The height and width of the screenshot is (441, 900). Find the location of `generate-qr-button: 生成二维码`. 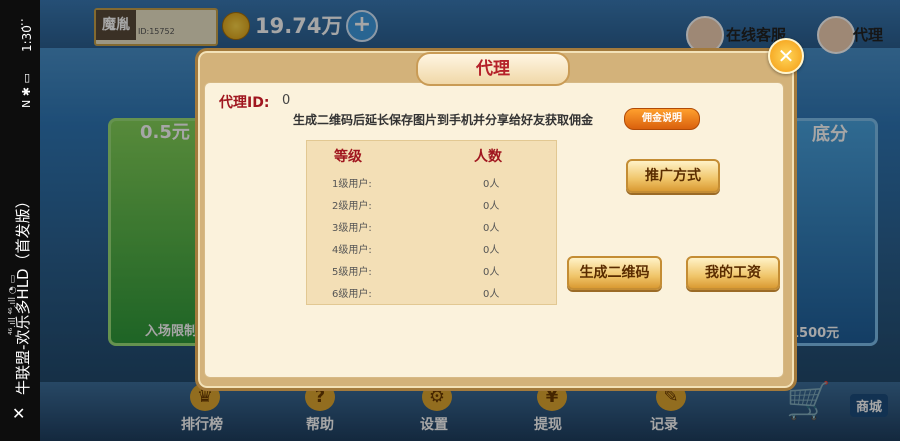

generate-qr-button: 生成二维码 is located at coordinates (614, 273).